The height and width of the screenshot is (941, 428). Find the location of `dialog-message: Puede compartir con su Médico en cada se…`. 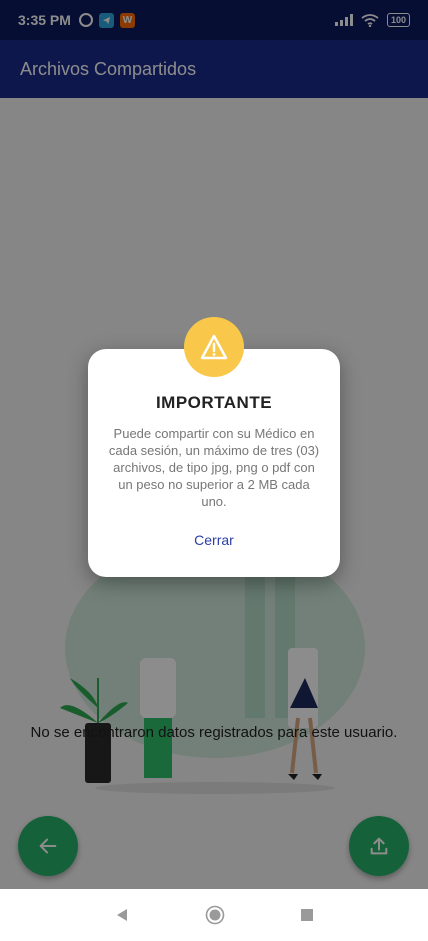

dialog-message: Puede compartir con su Médico en cada se… is located at coordinates (214, 467).